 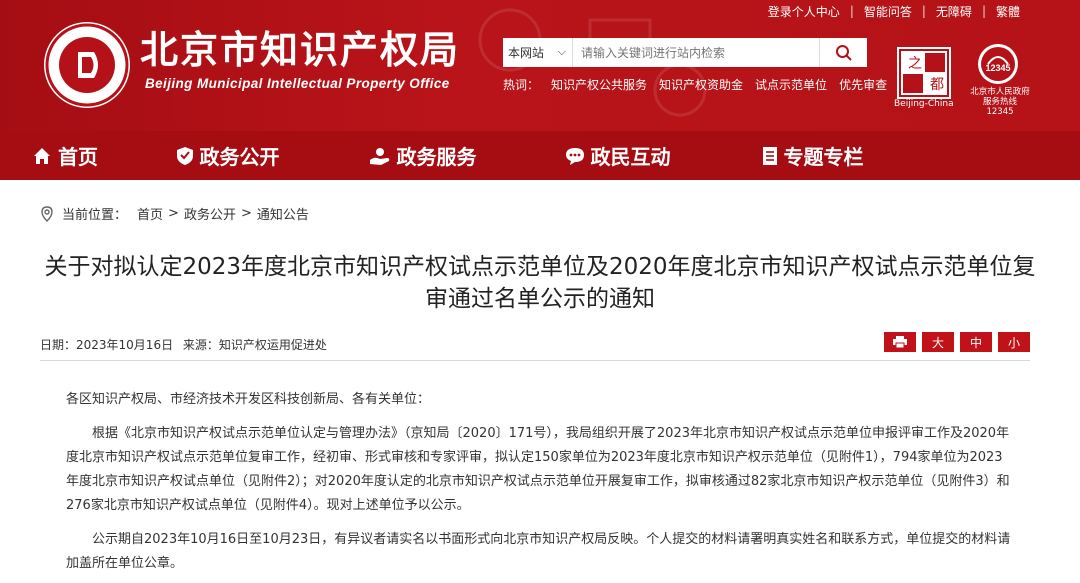 I want to click on shield-icon, so click(x=185, y=156).